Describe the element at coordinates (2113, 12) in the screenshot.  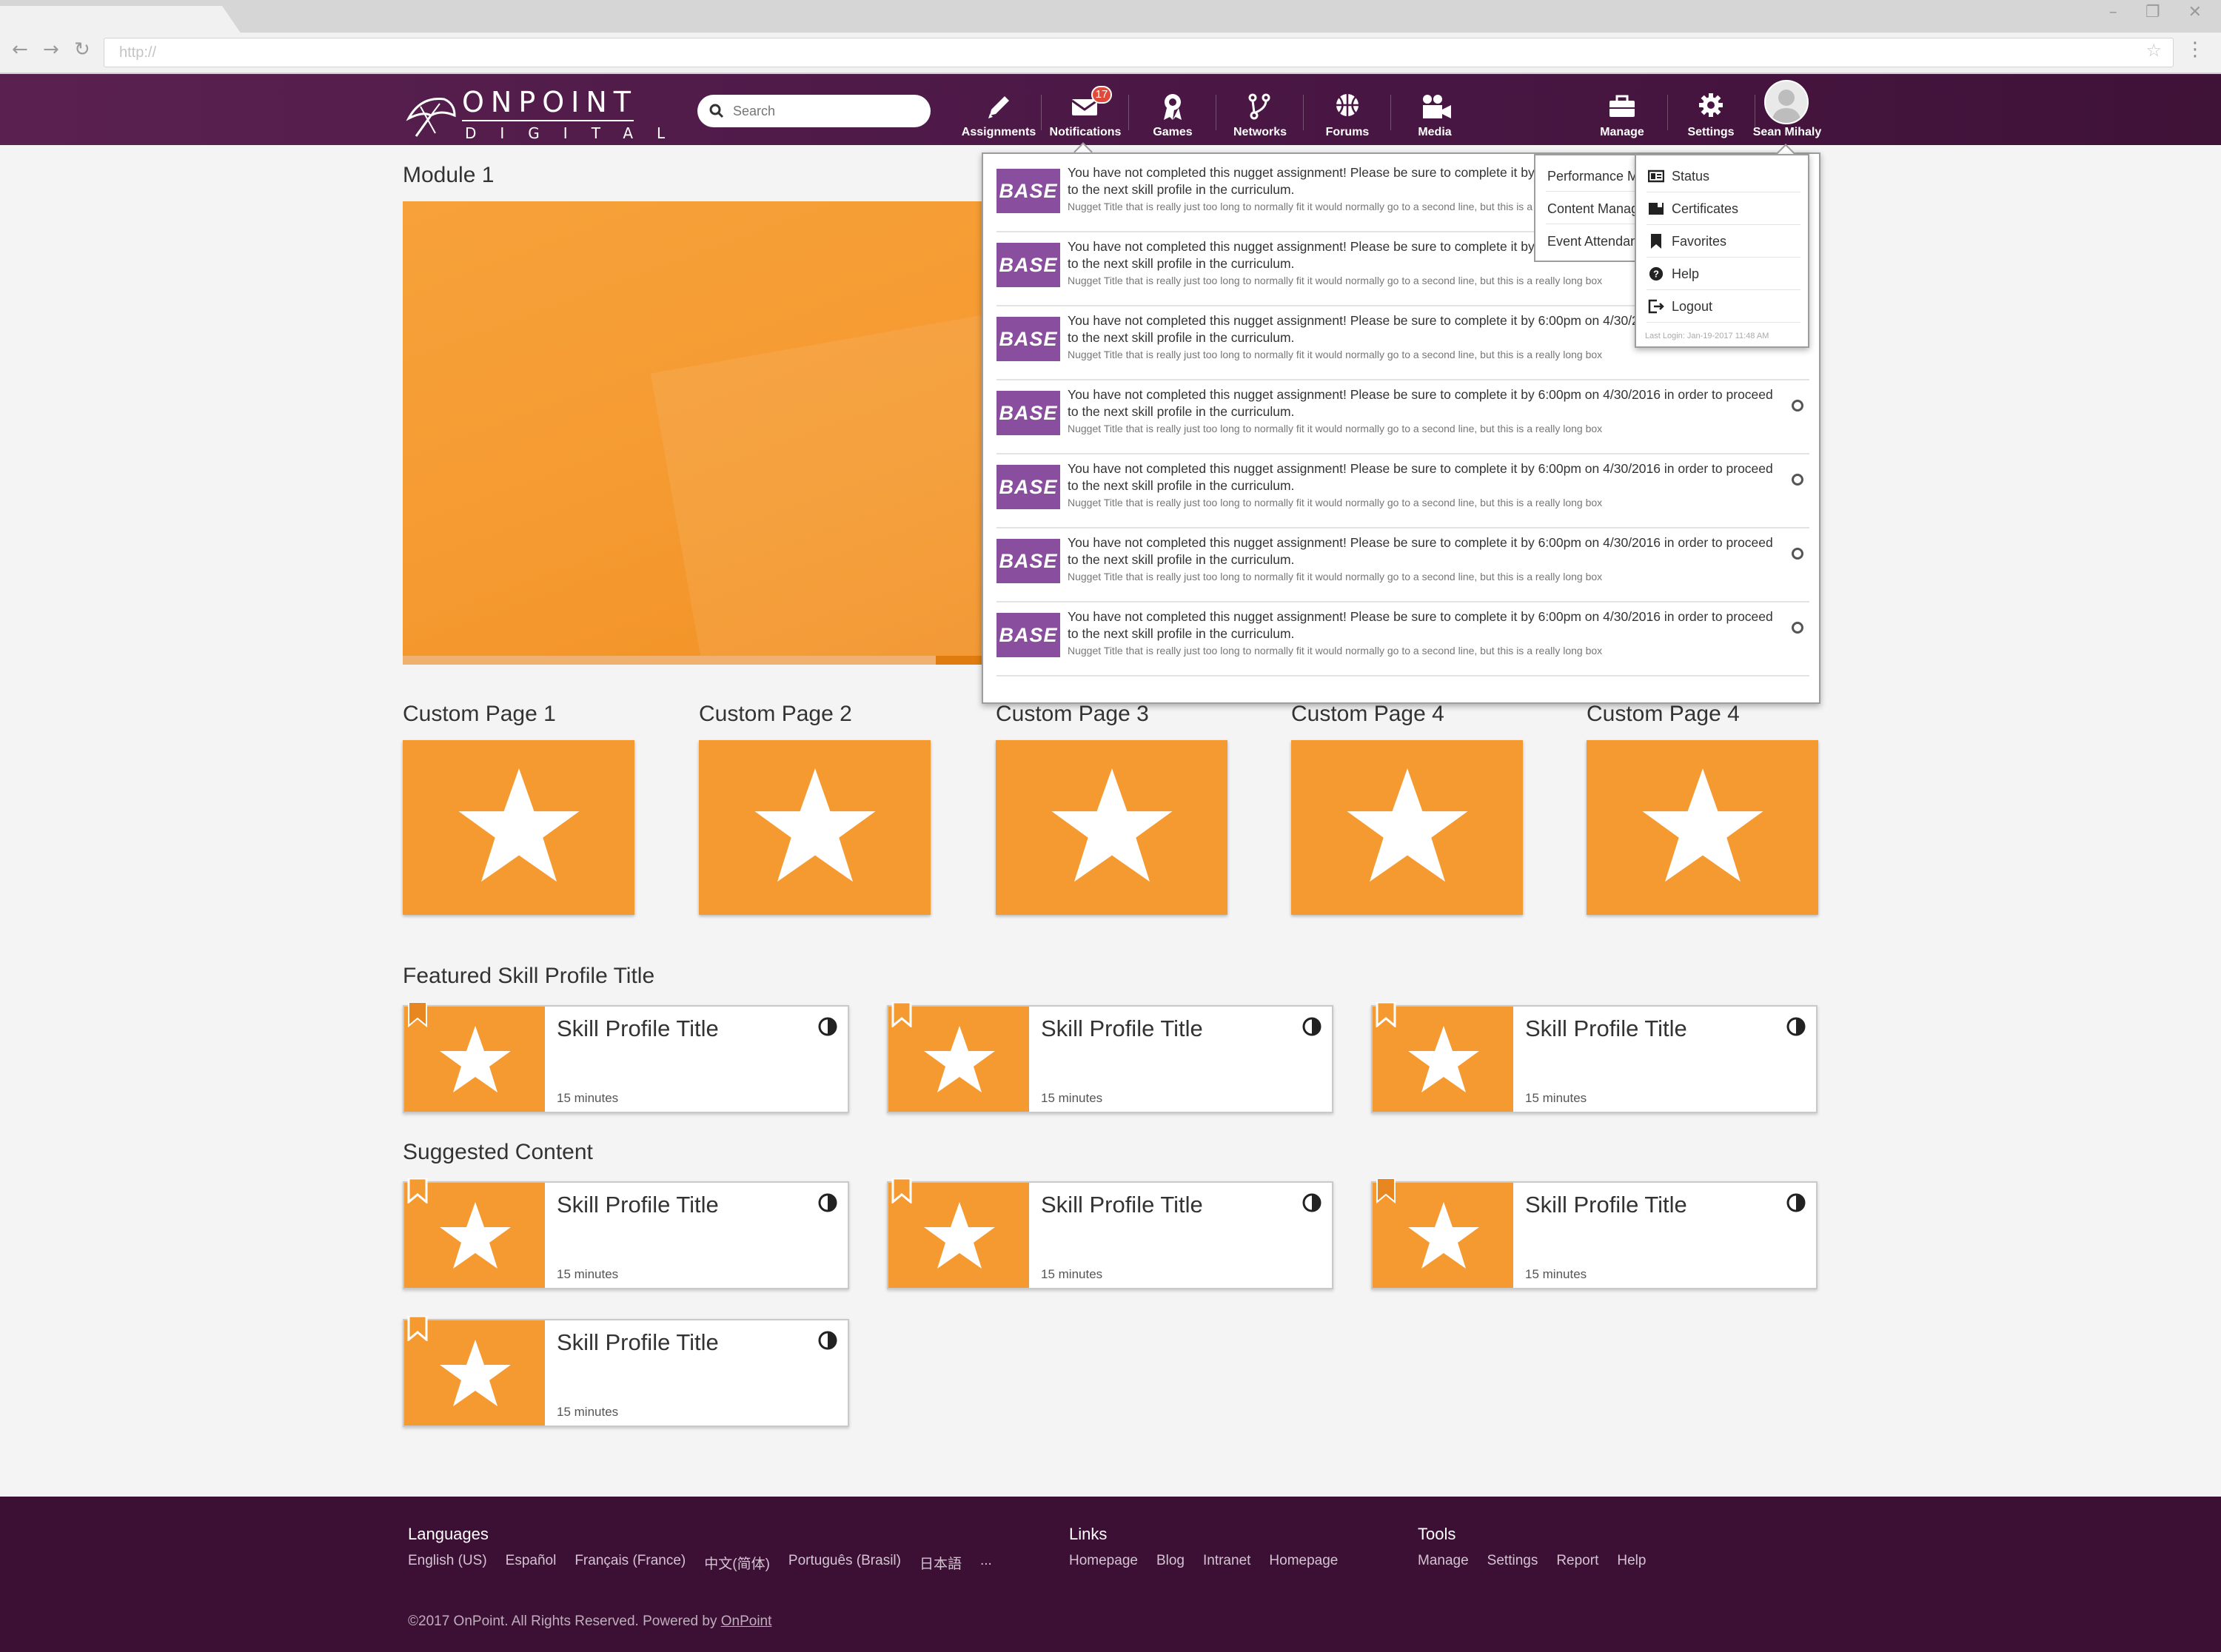
I see `minimize-icon: –` at that location.